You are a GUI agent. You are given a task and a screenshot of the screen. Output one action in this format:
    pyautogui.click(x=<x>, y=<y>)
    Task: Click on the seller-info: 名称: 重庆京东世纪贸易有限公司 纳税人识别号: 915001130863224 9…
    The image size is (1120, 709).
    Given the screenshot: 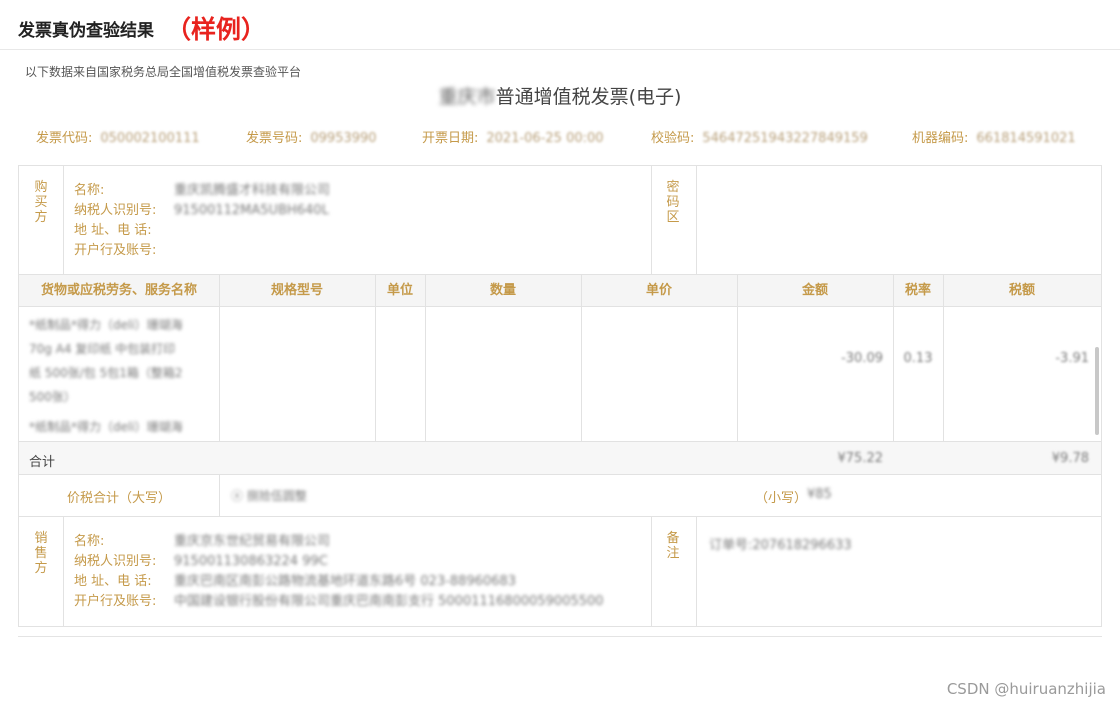 What is the action you would take?
    pyautogui.click(x=339, y=572)
    